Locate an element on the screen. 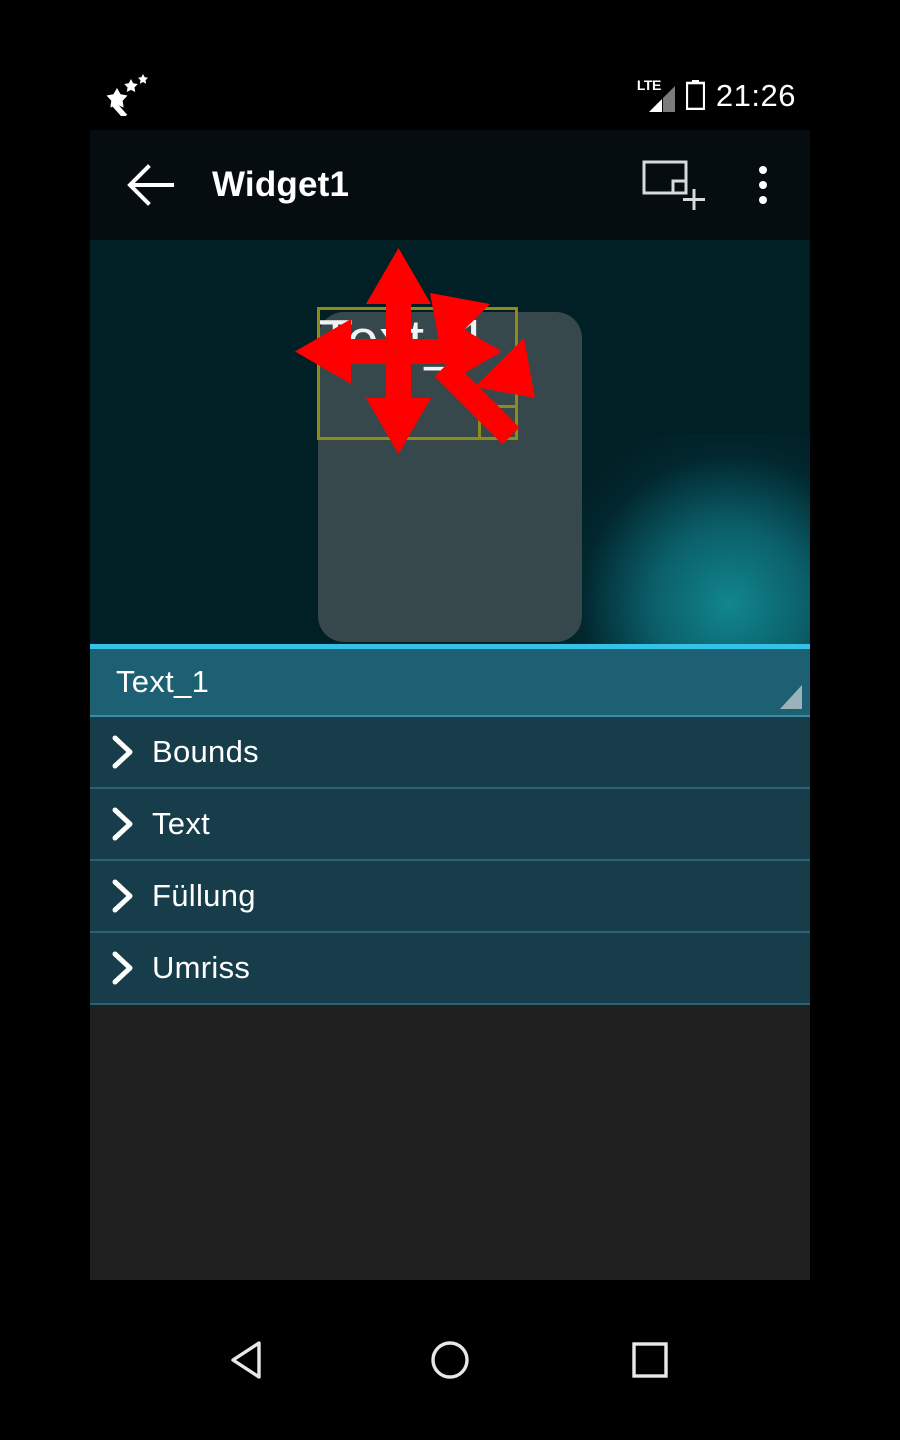  lte-signal-indicator: LTE is located at coordinates (656, 95).